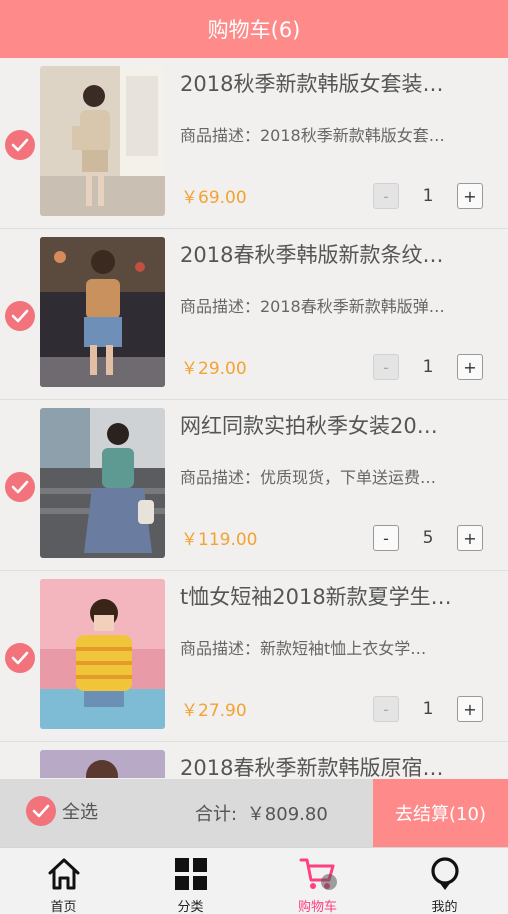 This screenshot has height=914, width=508. Describe the element at coordinates (191, 874) in the screenshot. I see `category-grid-icon` at that location.